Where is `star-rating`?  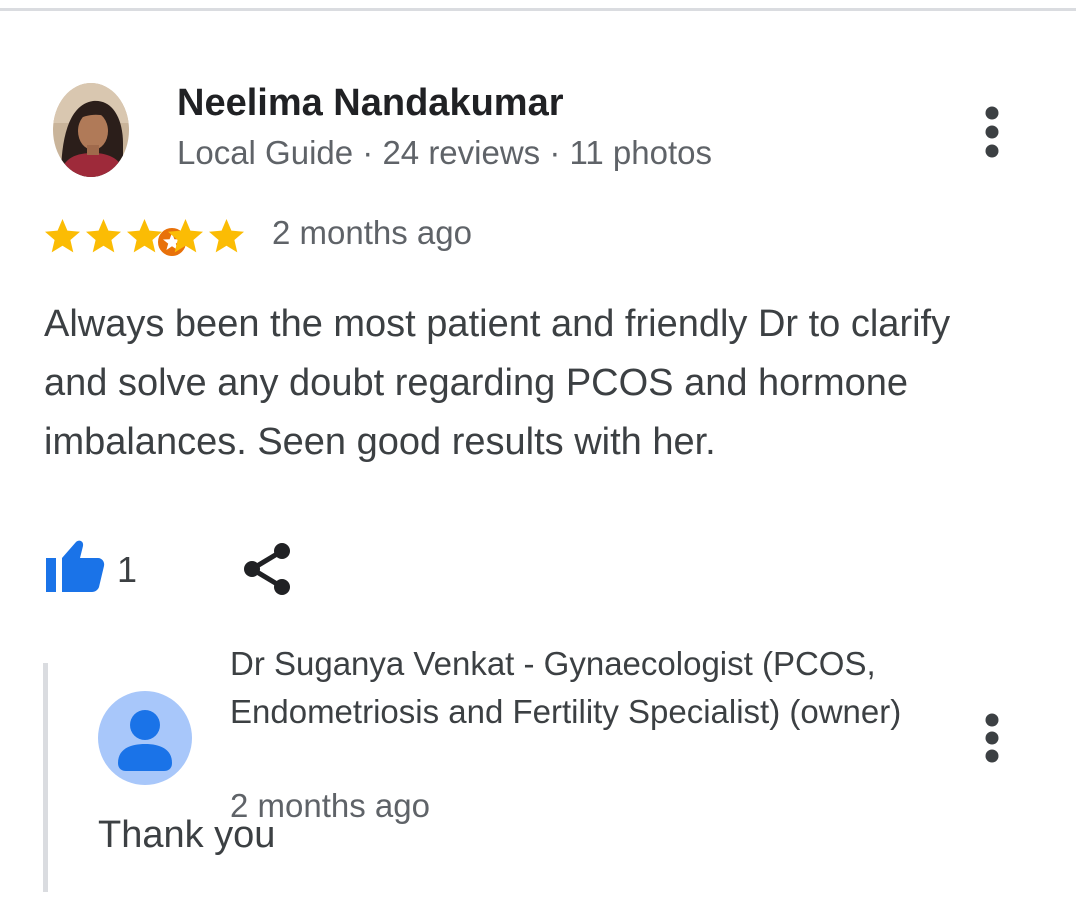
star-rating is located at coordinates (144, 236).